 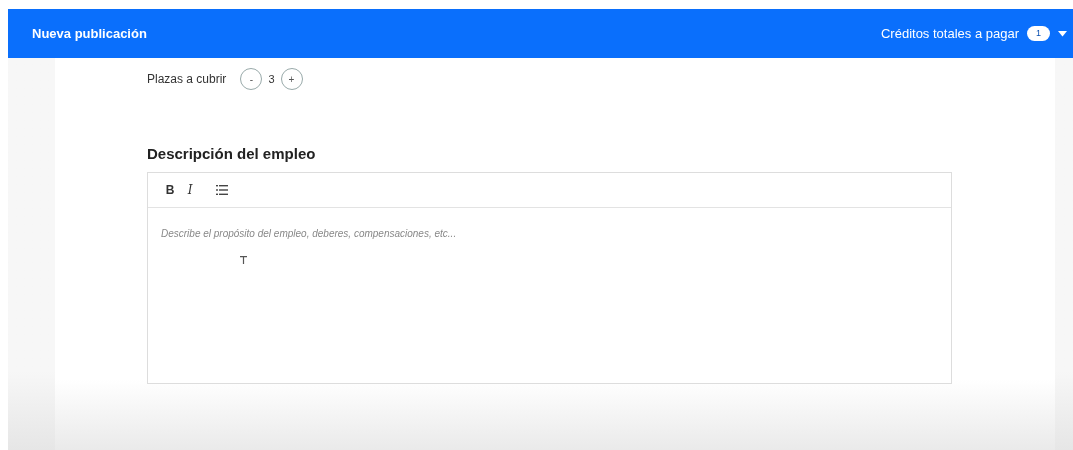 What do you see at coordinates (187, 79) in the screenshot?
I see `vacancies-label: Plazas a cubrir` at bounding box center [187, 79].